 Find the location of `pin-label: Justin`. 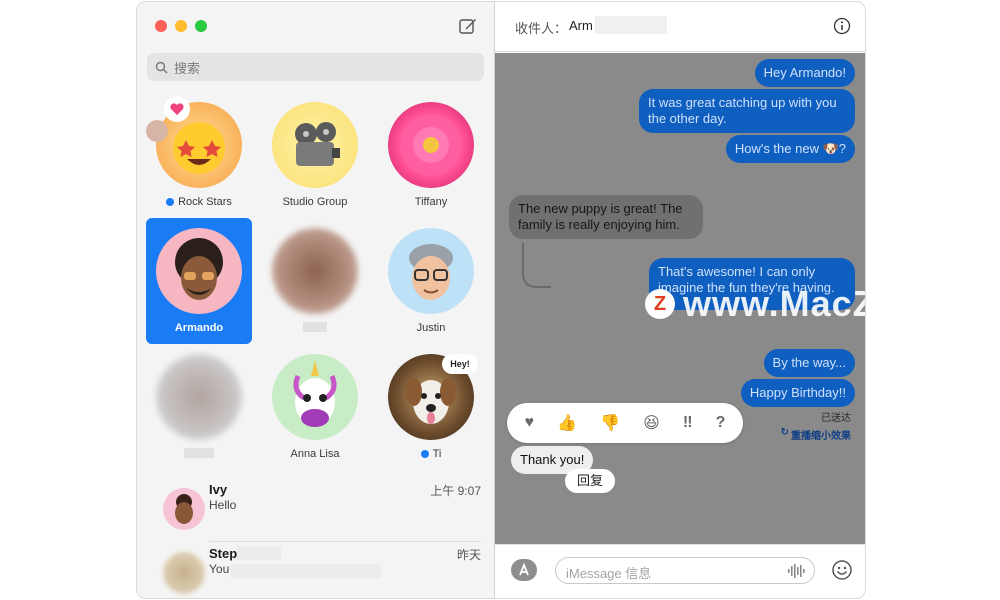

pin-label: Justin is located at coordinates (431, 328).